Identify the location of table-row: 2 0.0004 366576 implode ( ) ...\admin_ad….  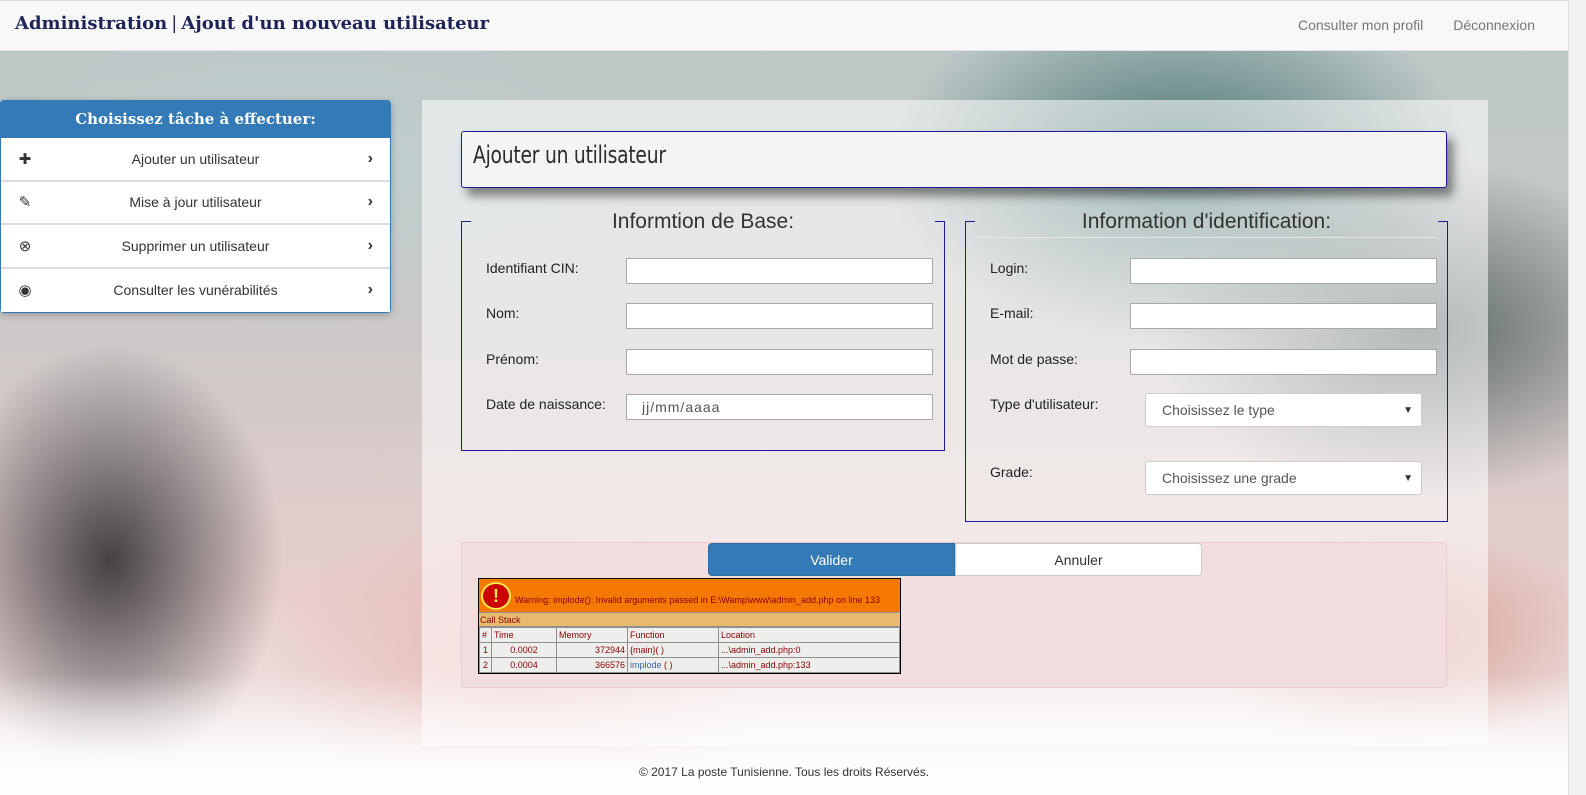
(689, 665).